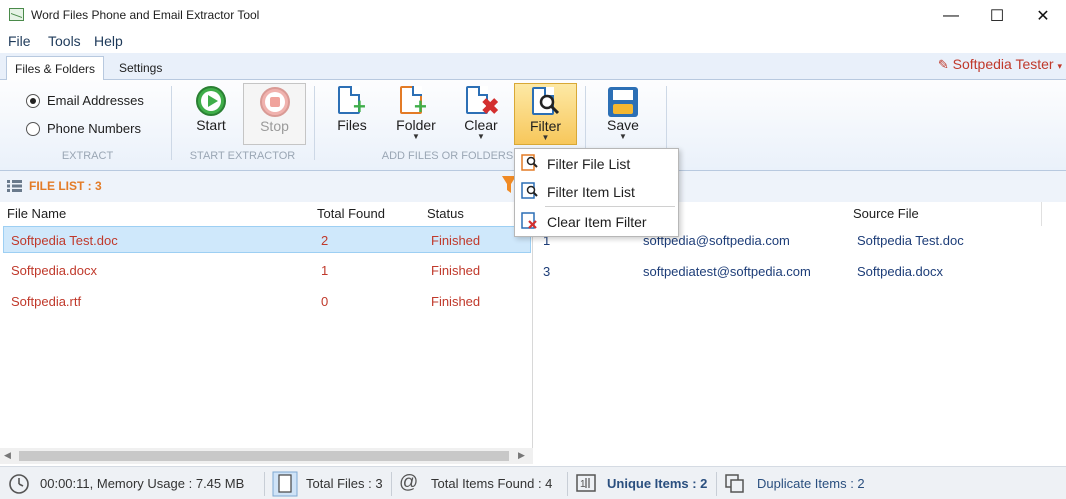  Describe the element at coordinates (1041, 214) in the screenshot. I see `column-divider` at that location.